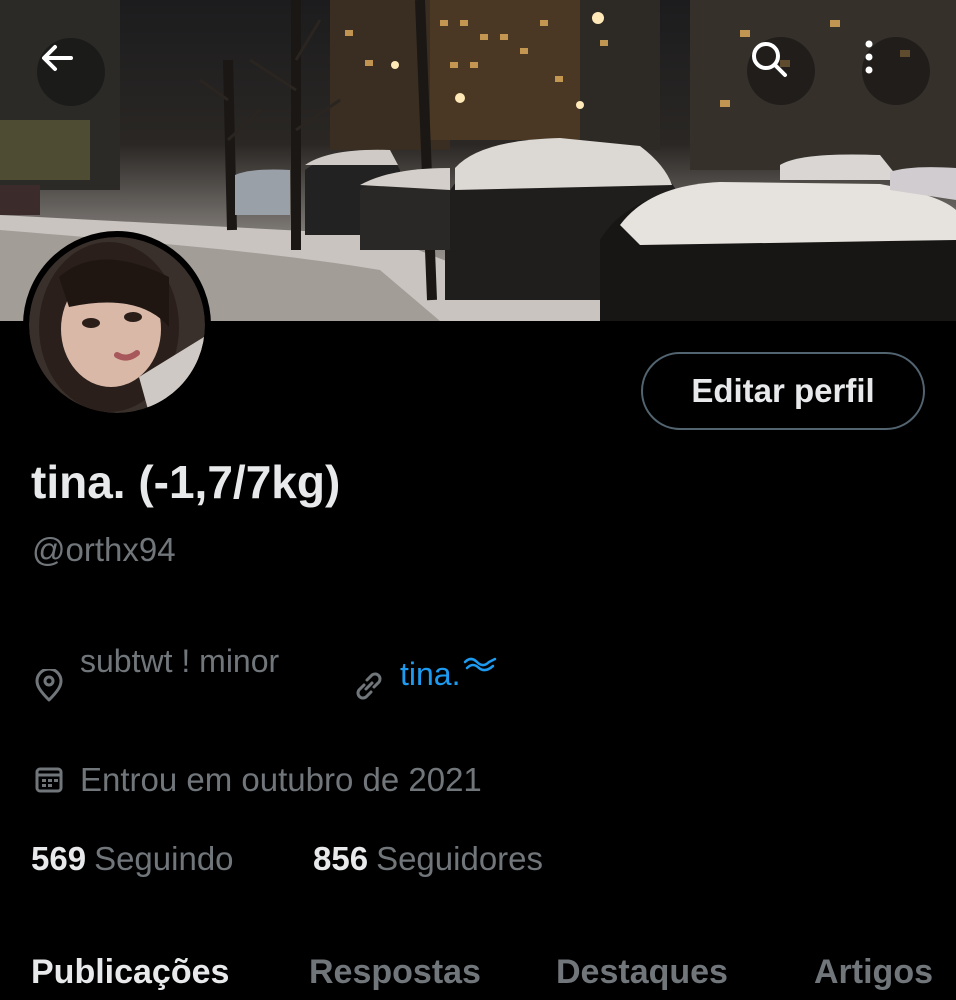  Describe the element at coordinates (49, 780) in the screenshot. I see `calendar-icon` at that location.